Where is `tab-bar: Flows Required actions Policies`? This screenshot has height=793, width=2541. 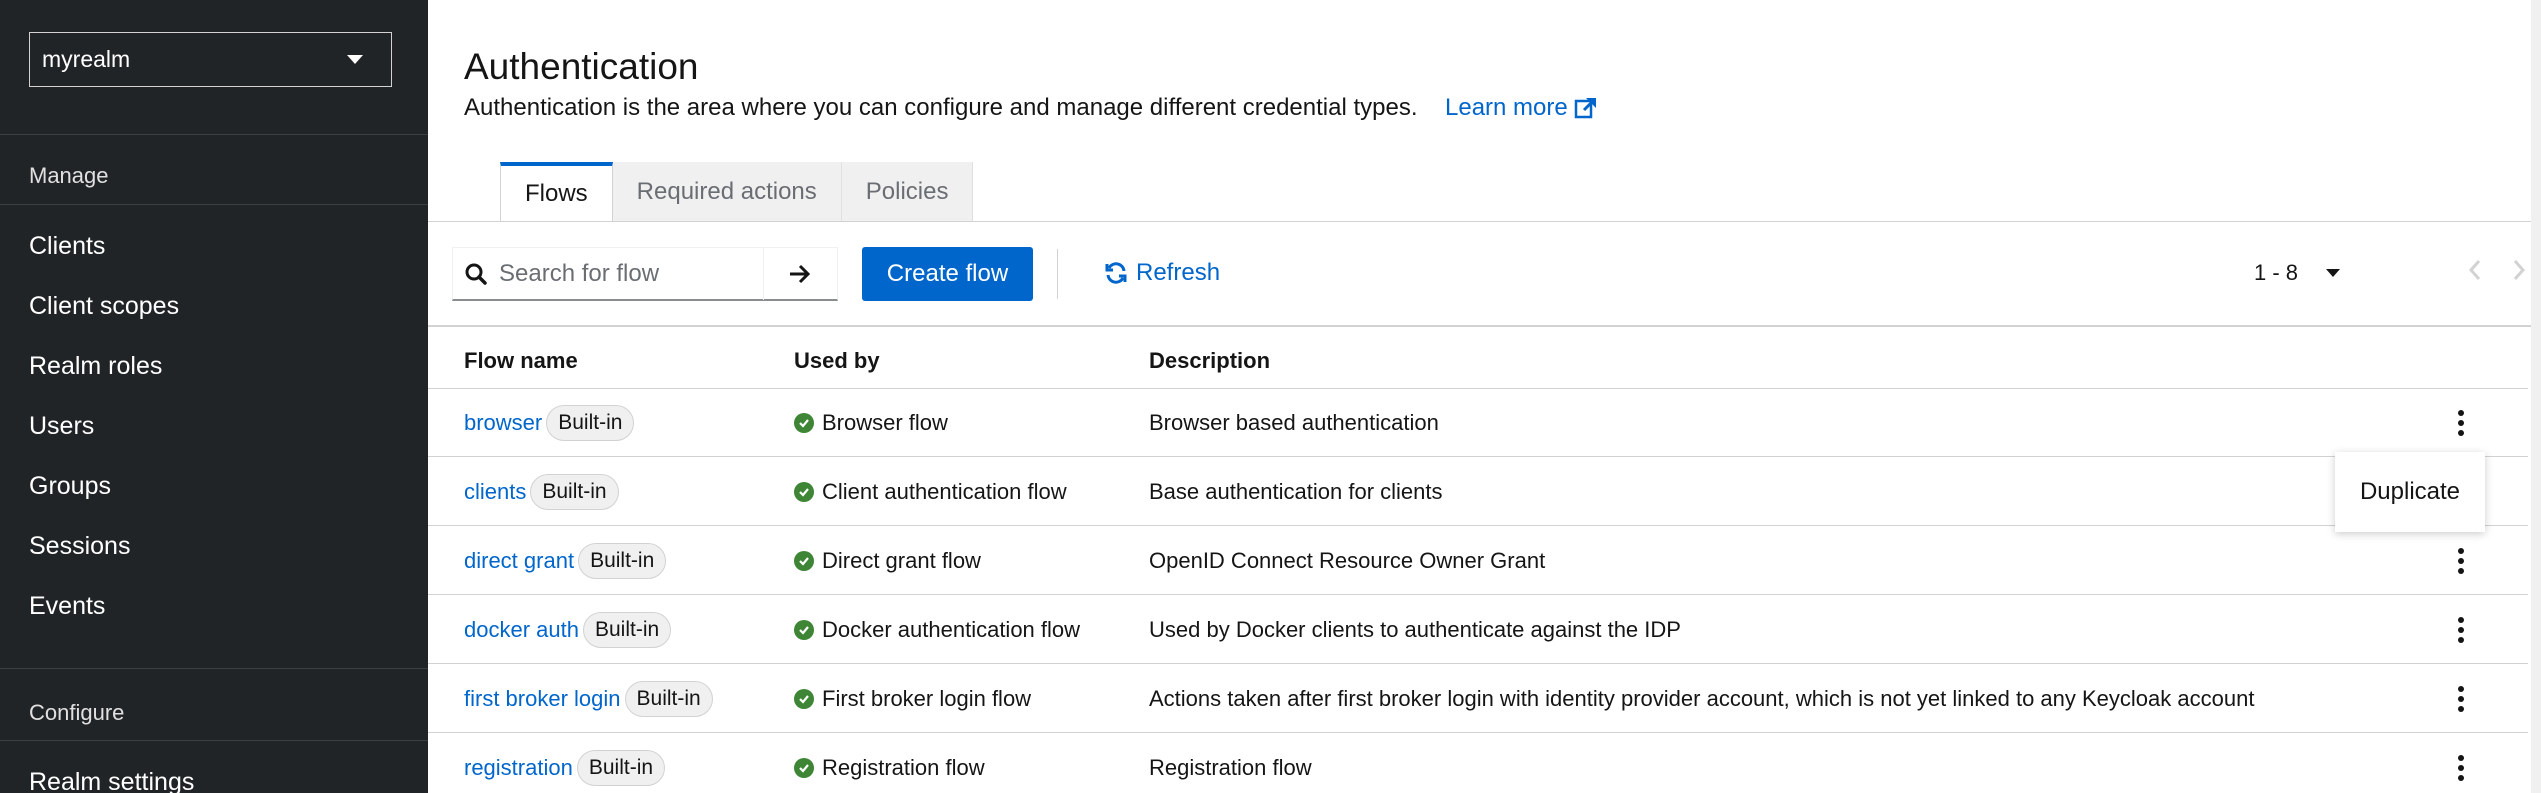
tab-bar: Flows Required actions Policies is located at coordinates (737, 192).